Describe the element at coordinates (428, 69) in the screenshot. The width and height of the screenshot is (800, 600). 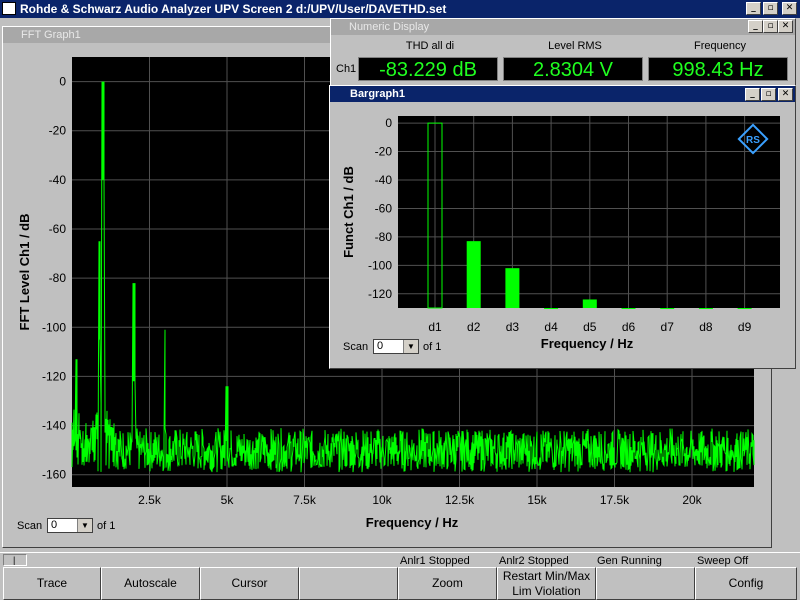
I see `thd-readout: -83.229 dB` at that location.